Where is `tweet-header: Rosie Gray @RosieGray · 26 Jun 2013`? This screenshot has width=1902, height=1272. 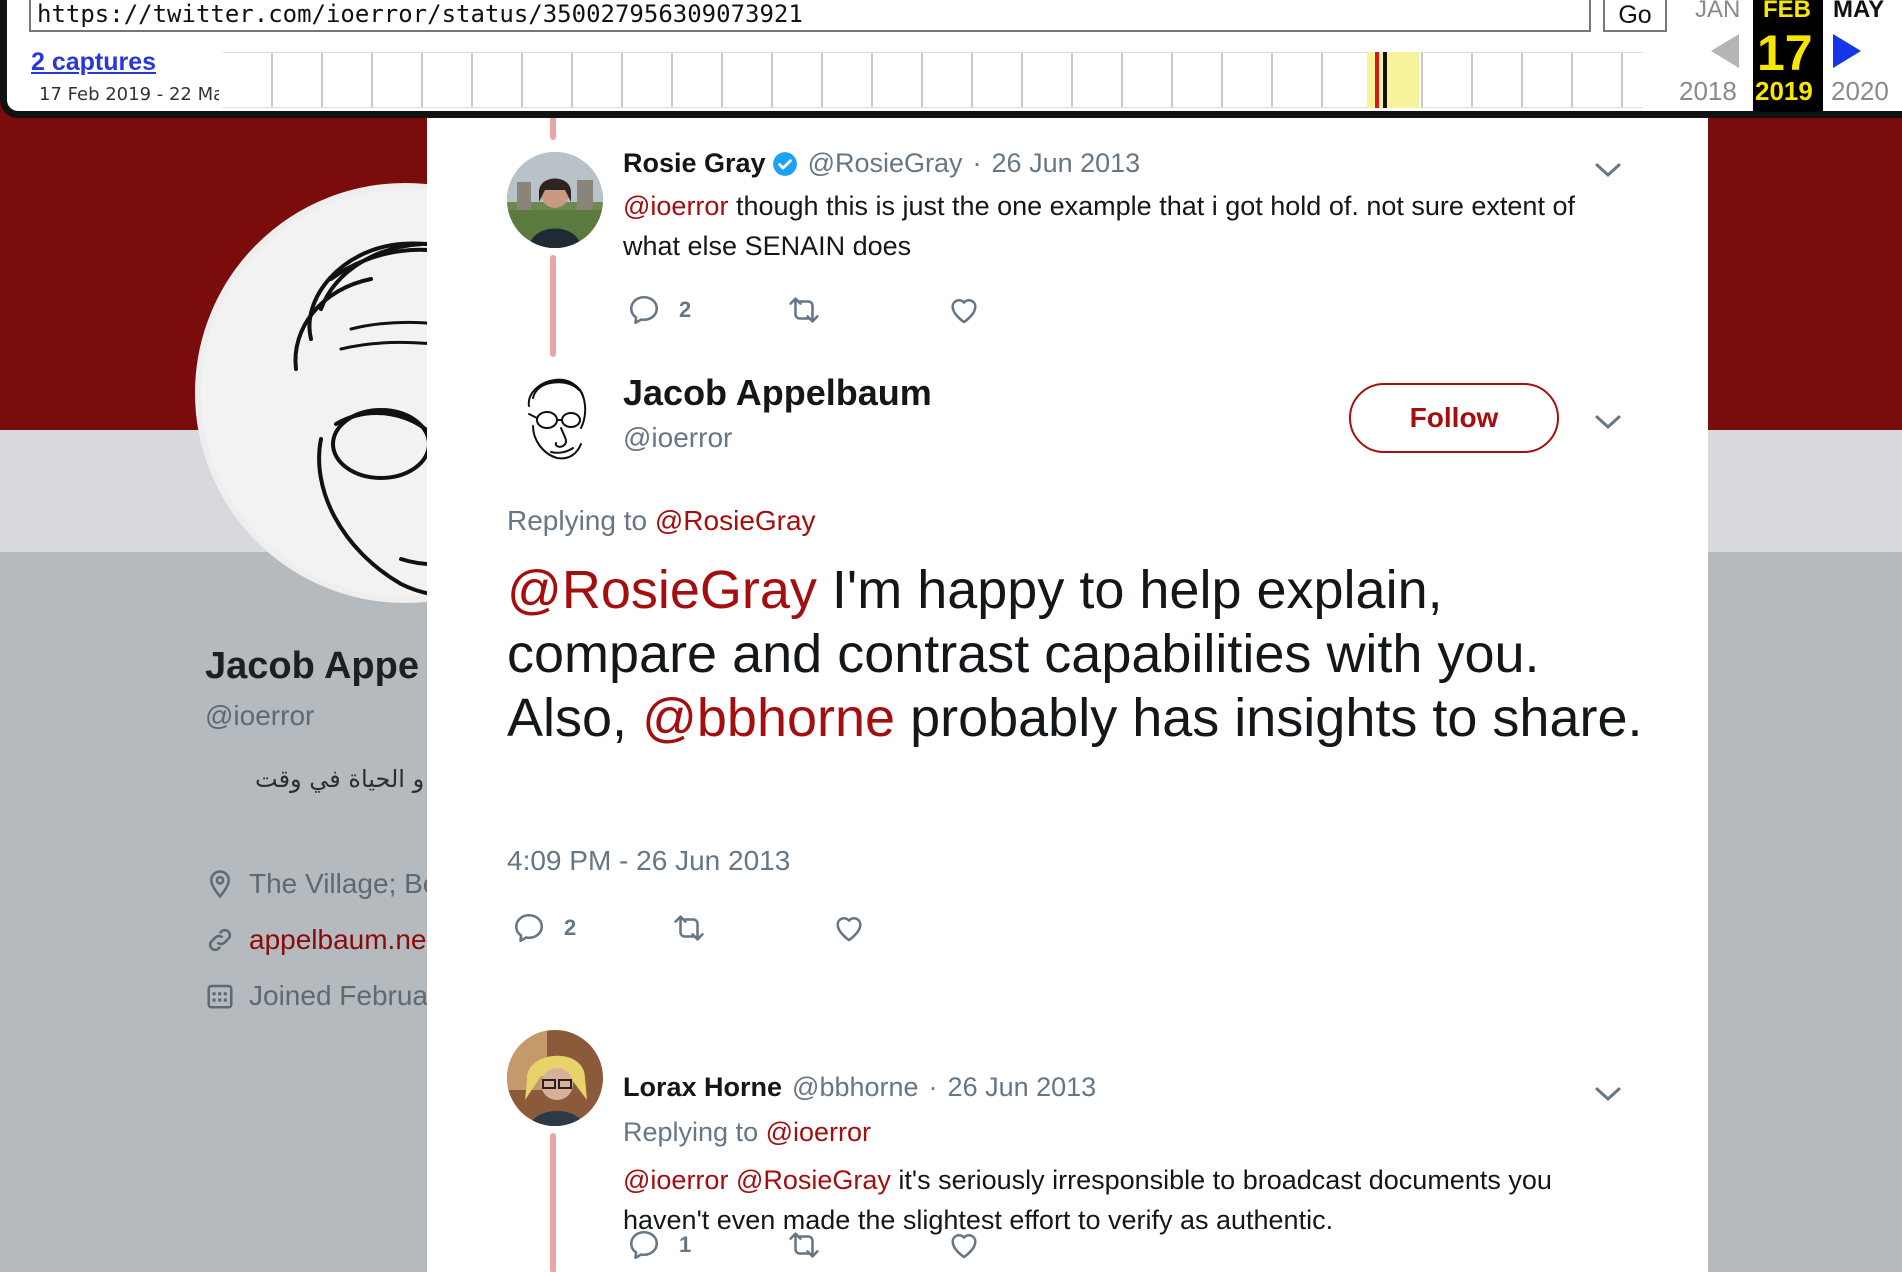 tweet-header: Rosie Gray @RosieGray · 26 Jun 2013 is located at coordinates (881, 163).